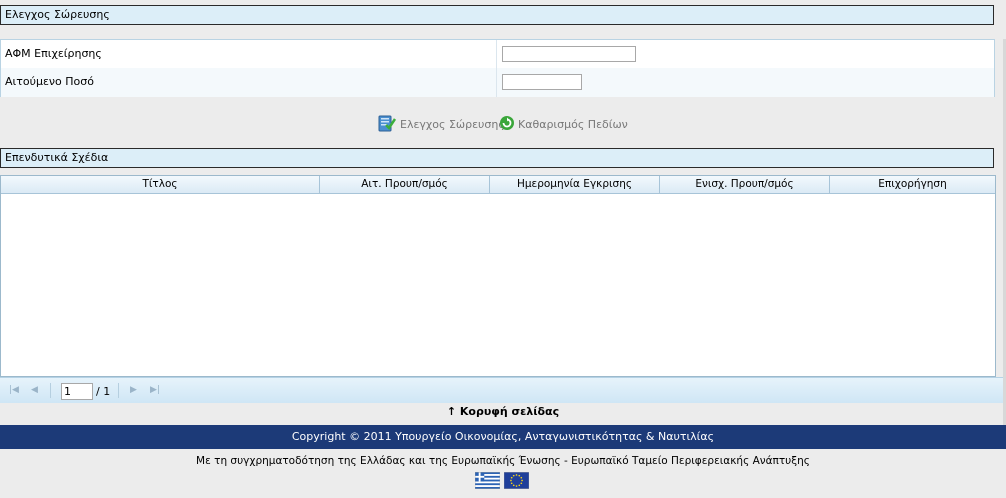  I want to click on clear-button: Καθαρισμός Πεδίων, so click(563, 124).